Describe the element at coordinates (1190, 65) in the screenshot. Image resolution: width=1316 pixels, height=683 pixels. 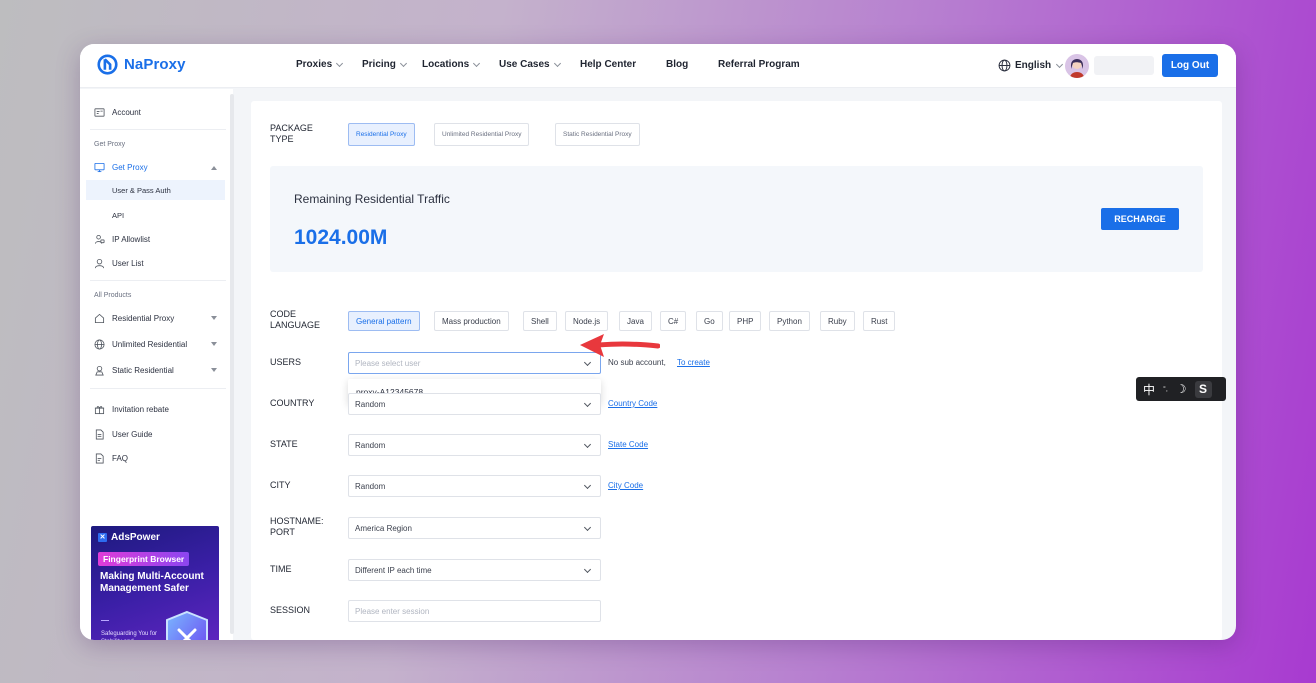
I see `logout-button: Log Out` at that location.